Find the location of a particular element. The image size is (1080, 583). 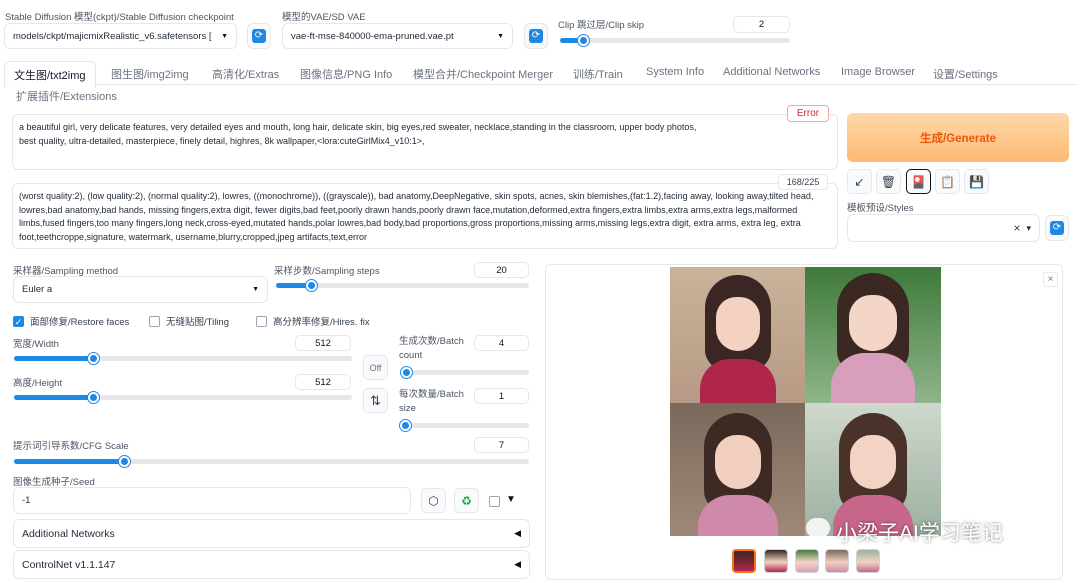

width-slider is located at coordinates (183, 358).